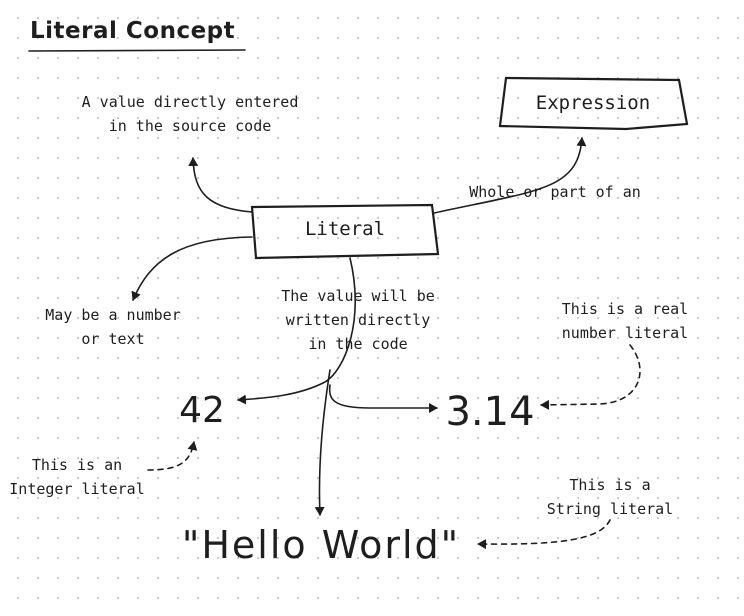 This screenshot has width=744, height=616. What do you see at coordinates (593, 103) in the screenshot?
I see `expression-node-label: Expression` at bounding box center [593, 103].